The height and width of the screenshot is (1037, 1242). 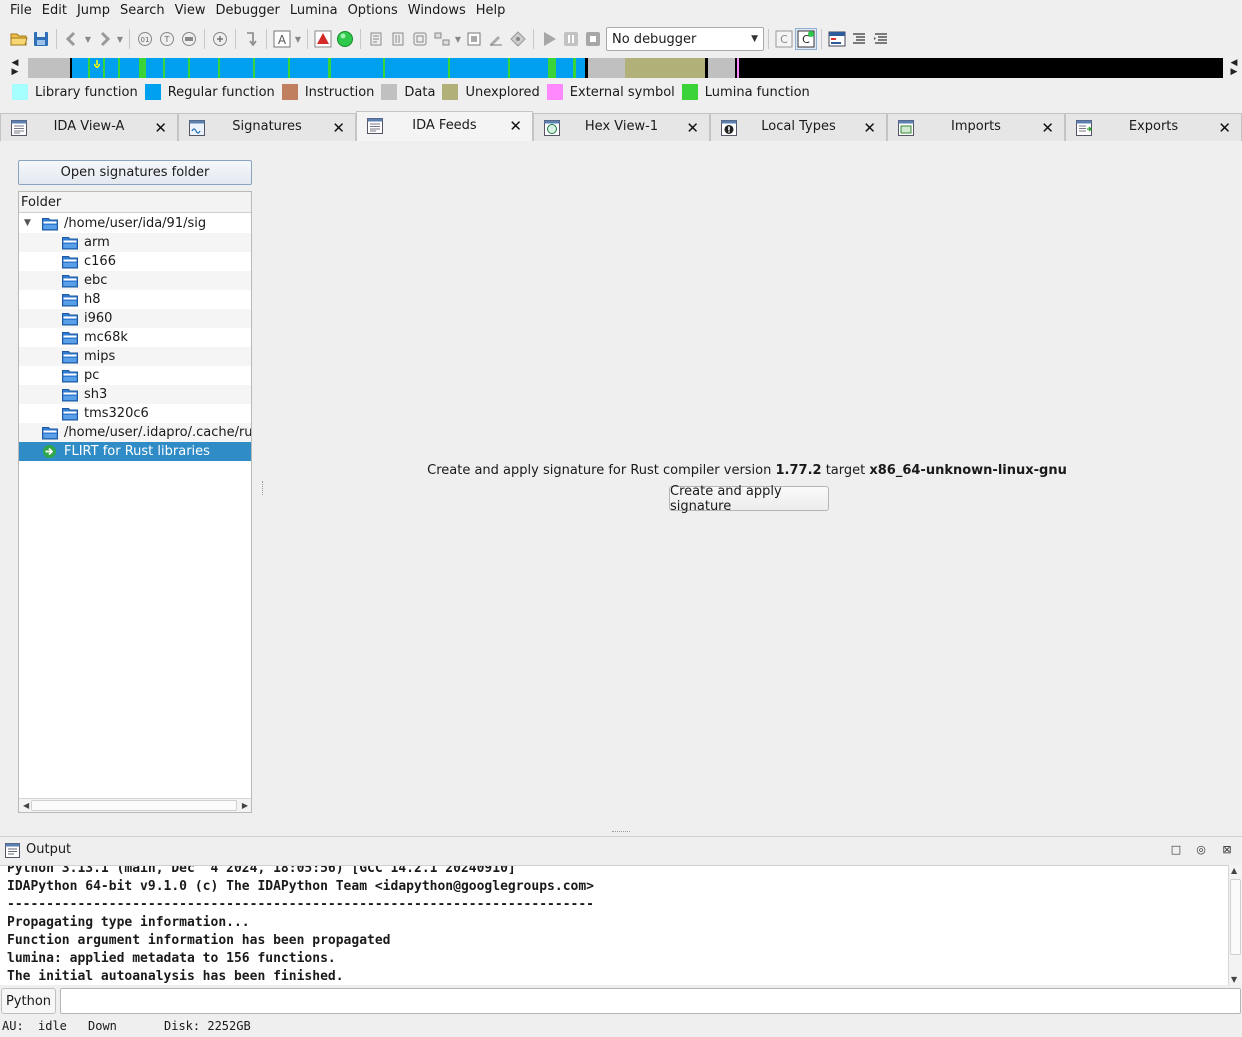 I want to click on tree-item: ebc, so click(x=135, y=280).